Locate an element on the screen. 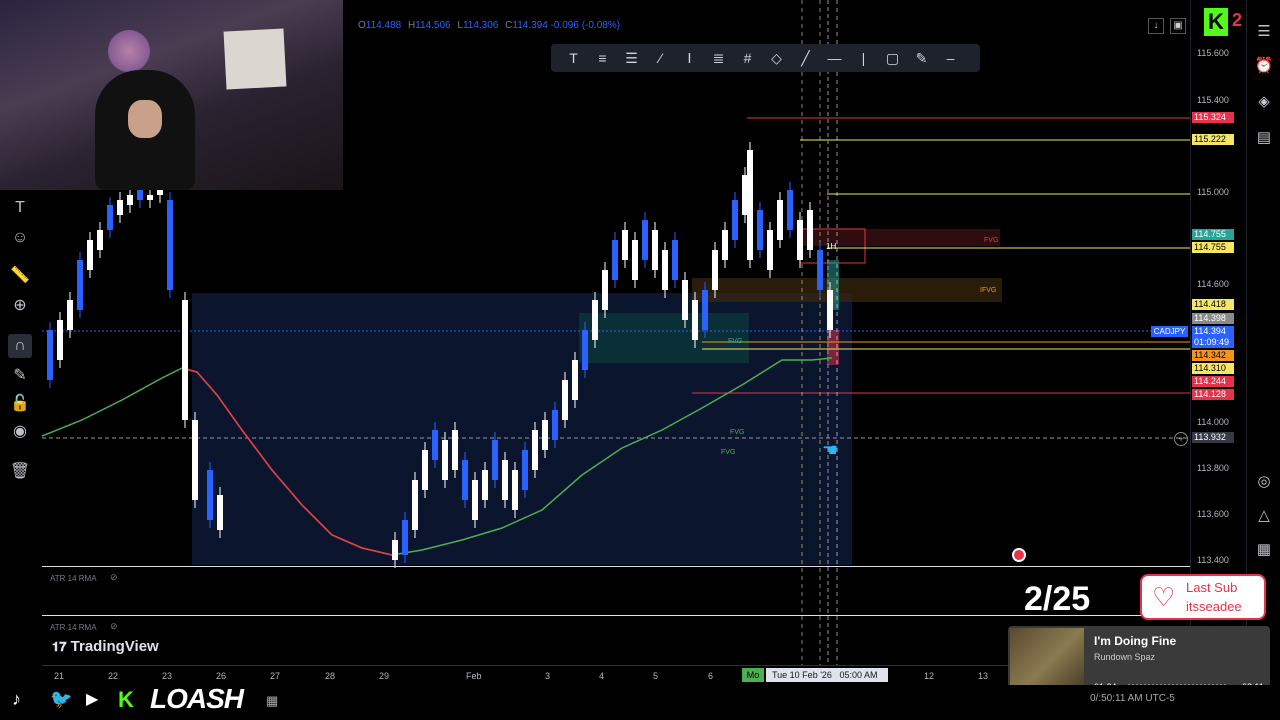 Image resolution: width=1280 pixels, height=720 pixels. price-tag: 114.755 is located at coordinates (1213, 247).